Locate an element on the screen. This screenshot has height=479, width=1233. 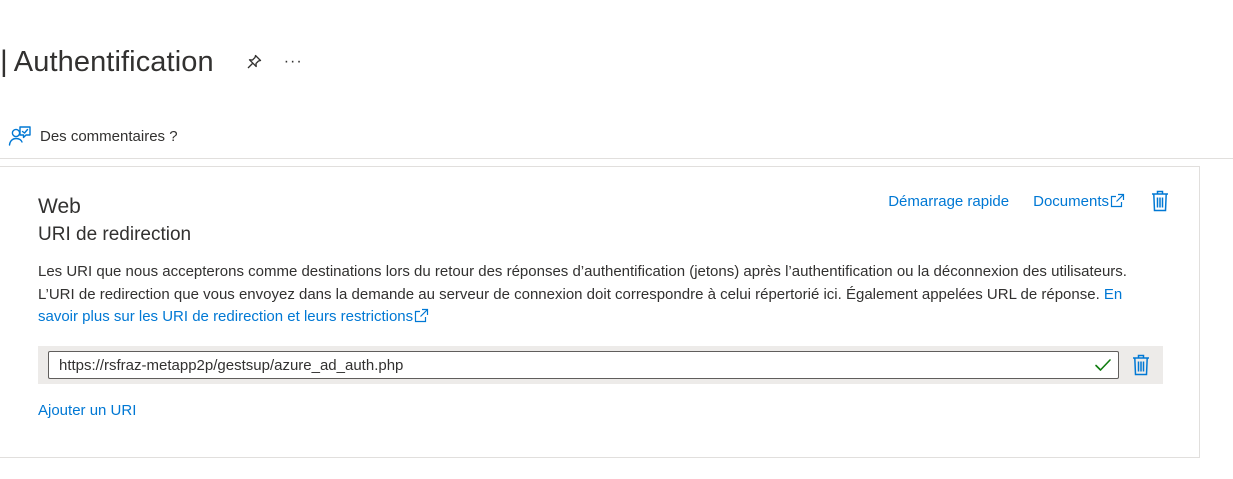
delete-uri-button is located at coordinates (1141, 365).